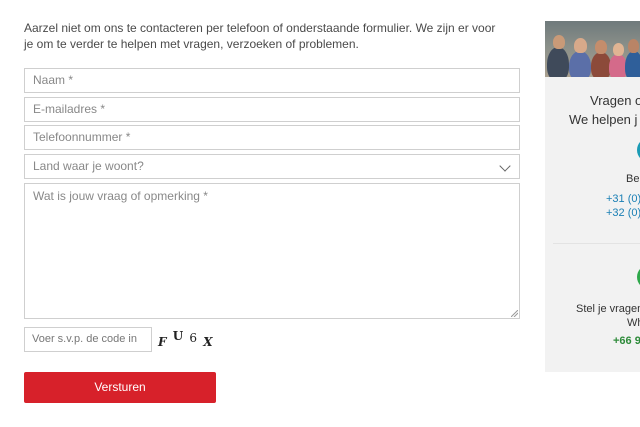 The image size is (640, 427). I want to click on captcha-input: Voer s.v.p. de code in, so click(88, 339).